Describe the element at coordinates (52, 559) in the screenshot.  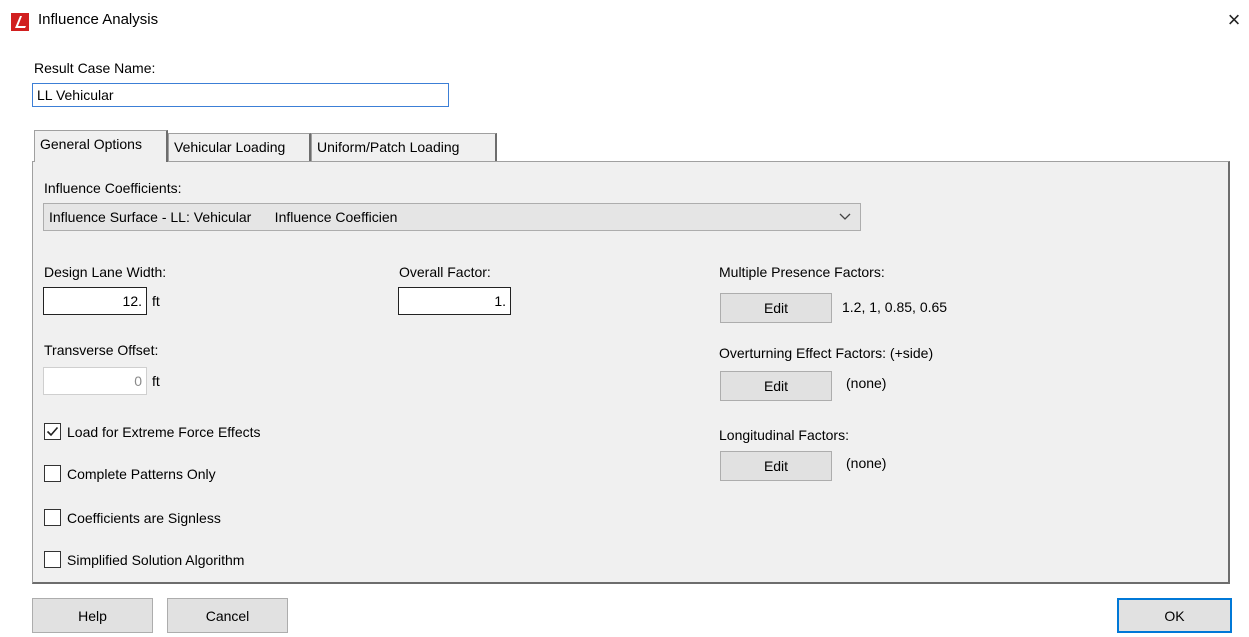
I see `simplified-algorithm-checkbox` at that location.